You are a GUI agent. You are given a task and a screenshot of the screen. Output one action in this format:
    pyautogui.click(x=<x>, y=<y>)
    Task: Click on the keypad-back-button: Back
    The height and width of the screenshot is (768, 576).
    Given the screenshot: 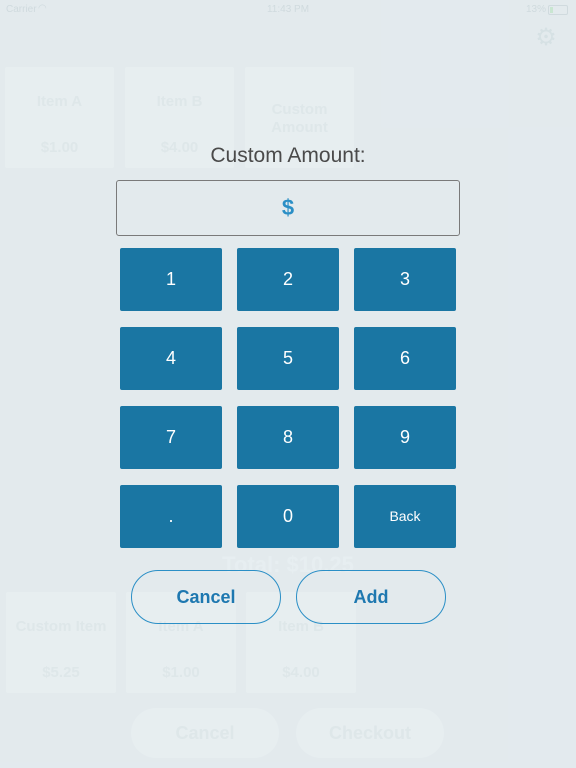 What is the action you would take?
    pyautogui.click(x=405, y=516)
    